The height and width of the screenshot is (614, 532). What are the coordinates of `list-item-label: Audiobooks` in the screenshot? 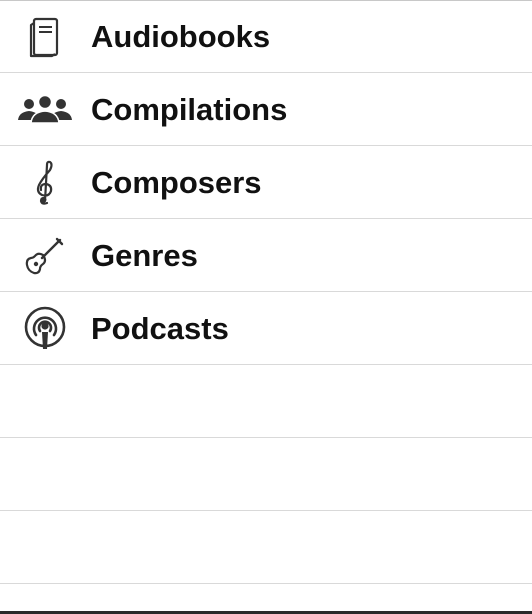 It's located at (181, 36).